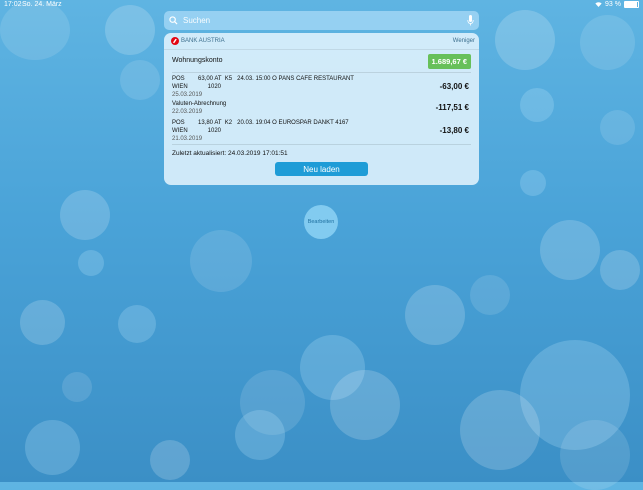 This screenshot has width=643, height=490. Describe the element at coordinates (13, 4) in the screenshot. I see `status-time: 17:02` at that location.